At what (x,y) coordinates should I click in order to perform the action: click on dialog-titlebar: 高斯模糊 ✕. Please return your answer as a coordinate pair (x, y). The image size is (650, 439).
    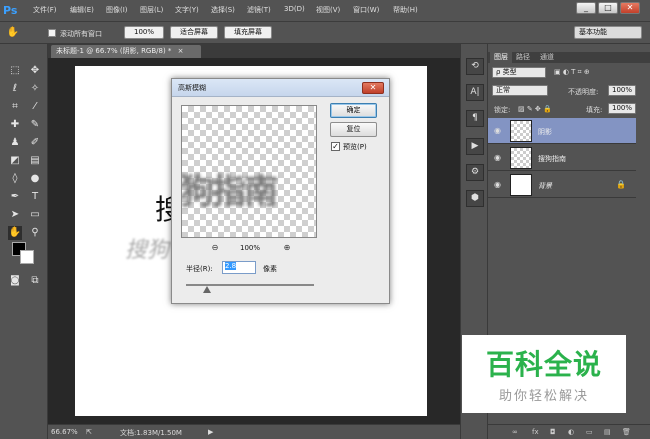
    Looking at the image, I should click on (280, 88).